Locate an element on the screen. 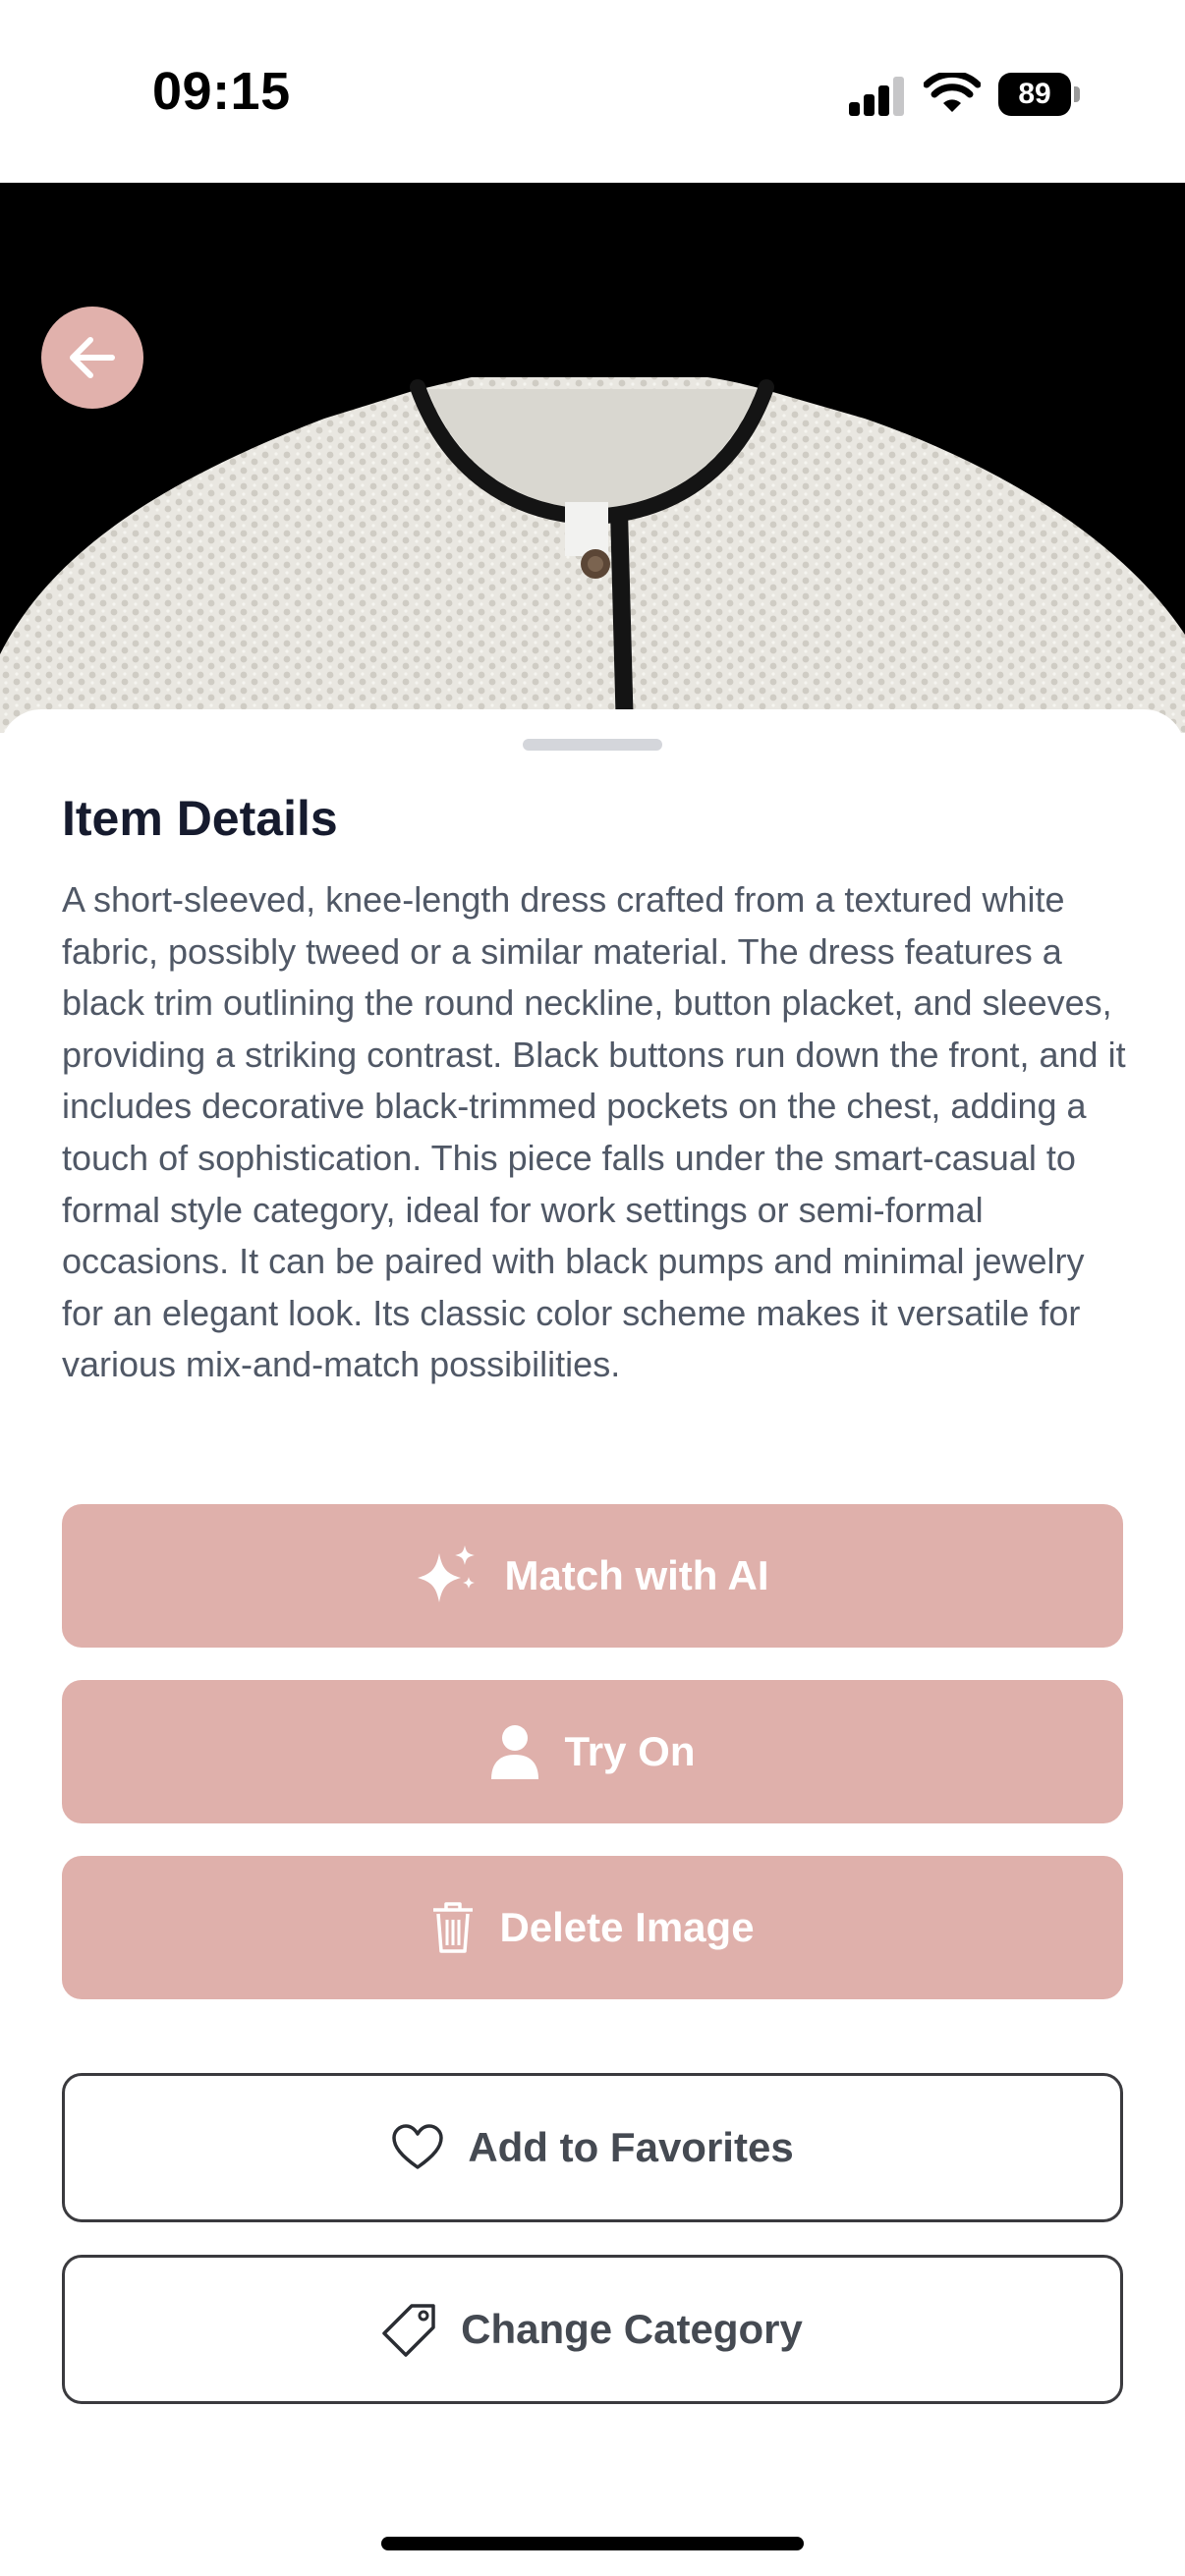 This screenshot has height=2576, width=1185. match-with-ai-button: Match with AI is located at coordinates (592, 1576).